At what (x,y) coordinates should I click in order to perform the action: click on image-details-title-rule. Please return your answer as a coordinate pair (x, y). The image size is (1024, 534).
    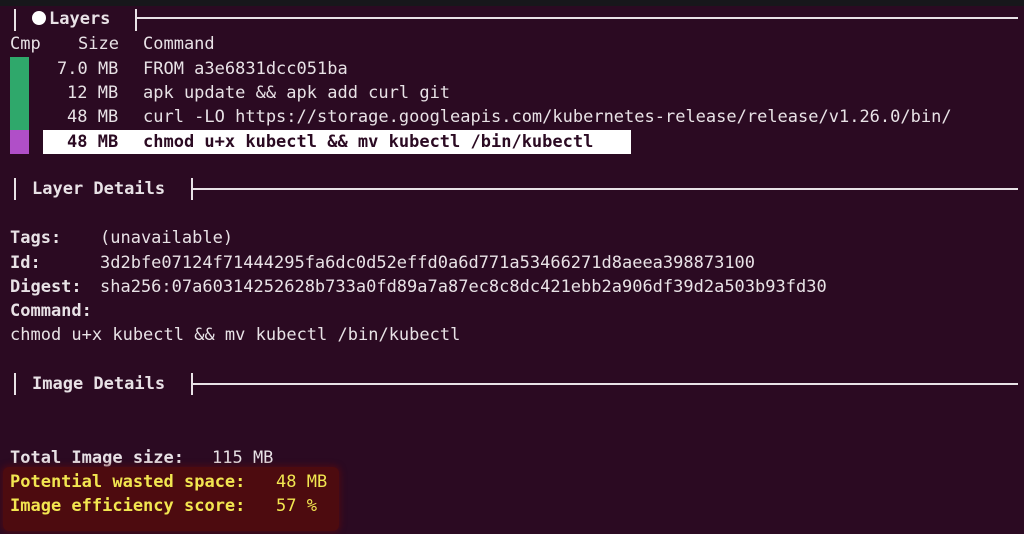
    Looking at the image, I should click on (605, 384).